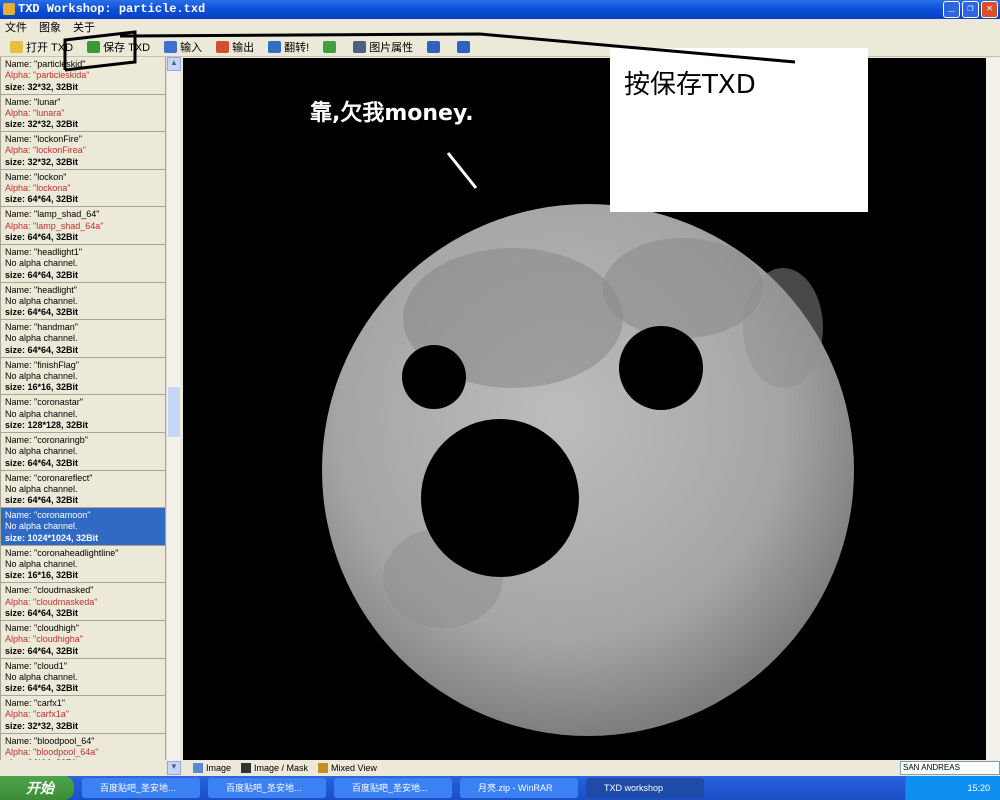 This screenshot has width=1000, height=800. What do you see at coordinates (42, 364) in the screenshot?
I see `texture-name: Name: "finishFlag"` at bounding box center [42, 364].